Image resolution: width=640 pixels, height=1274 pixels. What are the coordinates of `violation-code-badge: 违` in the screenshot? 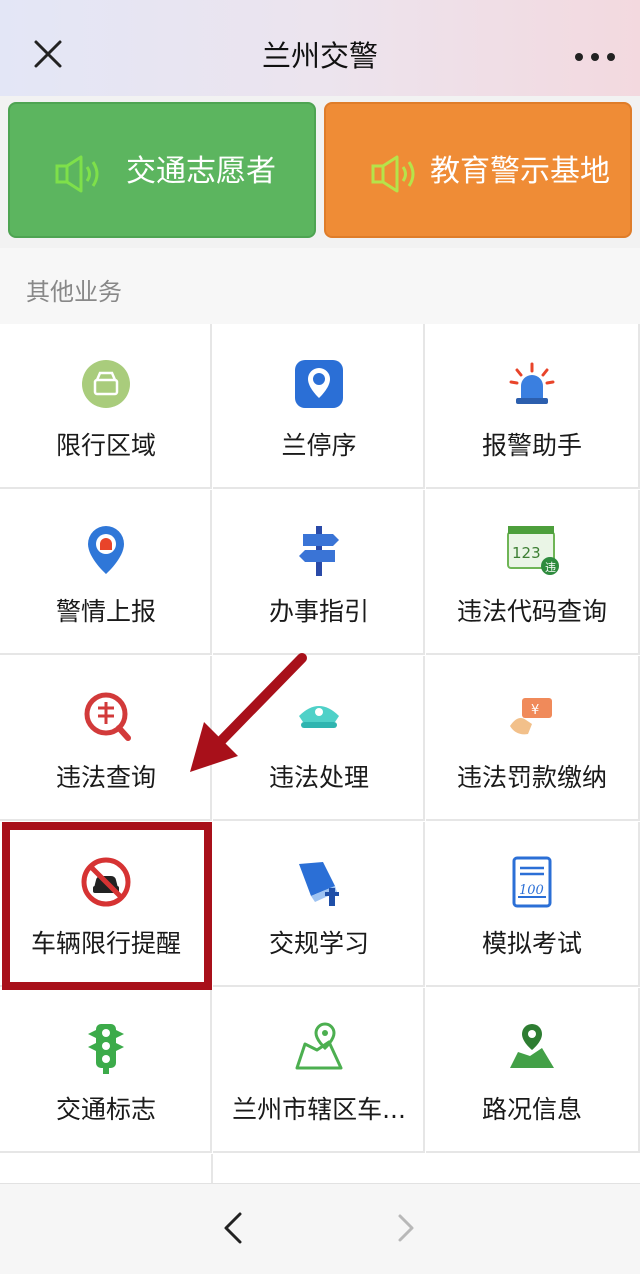 It's located at (550, 567).